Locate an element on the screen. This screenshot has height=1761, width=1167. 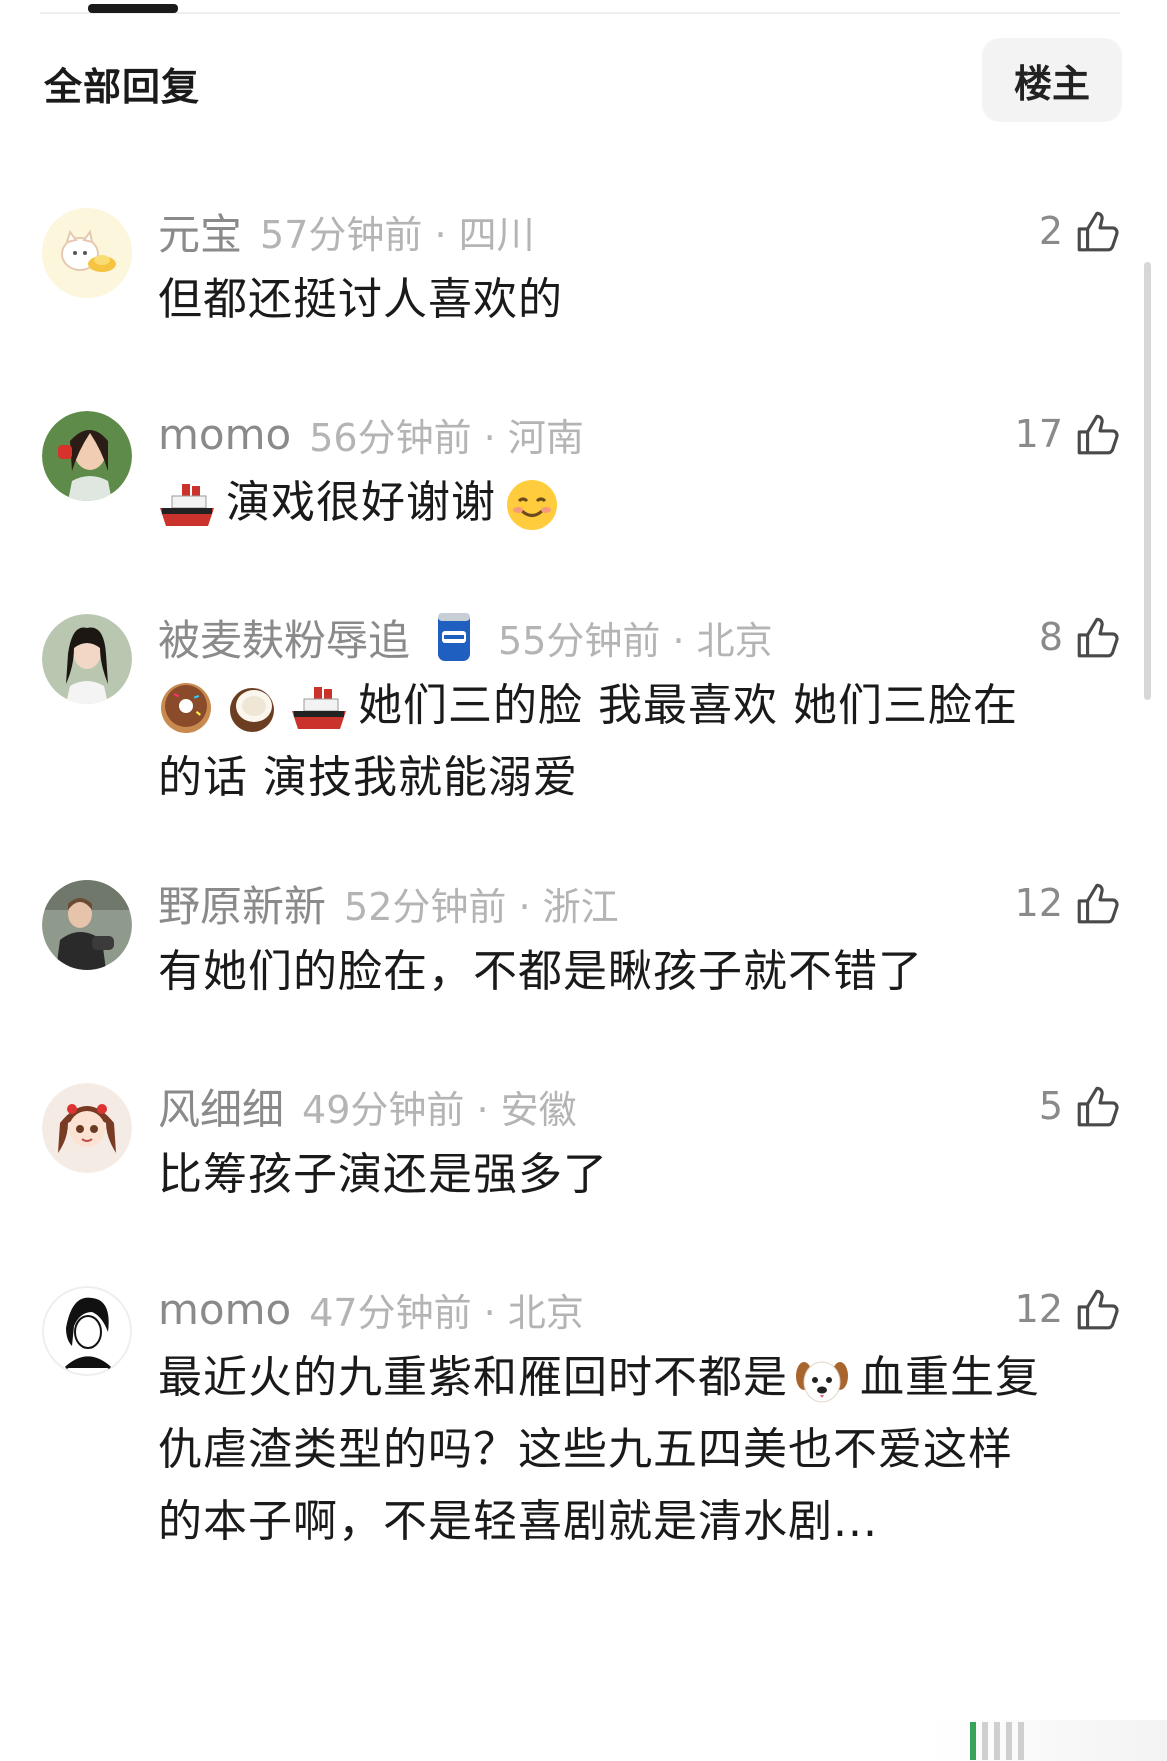
like-count: 8 is located at coordinates (1050, 637).